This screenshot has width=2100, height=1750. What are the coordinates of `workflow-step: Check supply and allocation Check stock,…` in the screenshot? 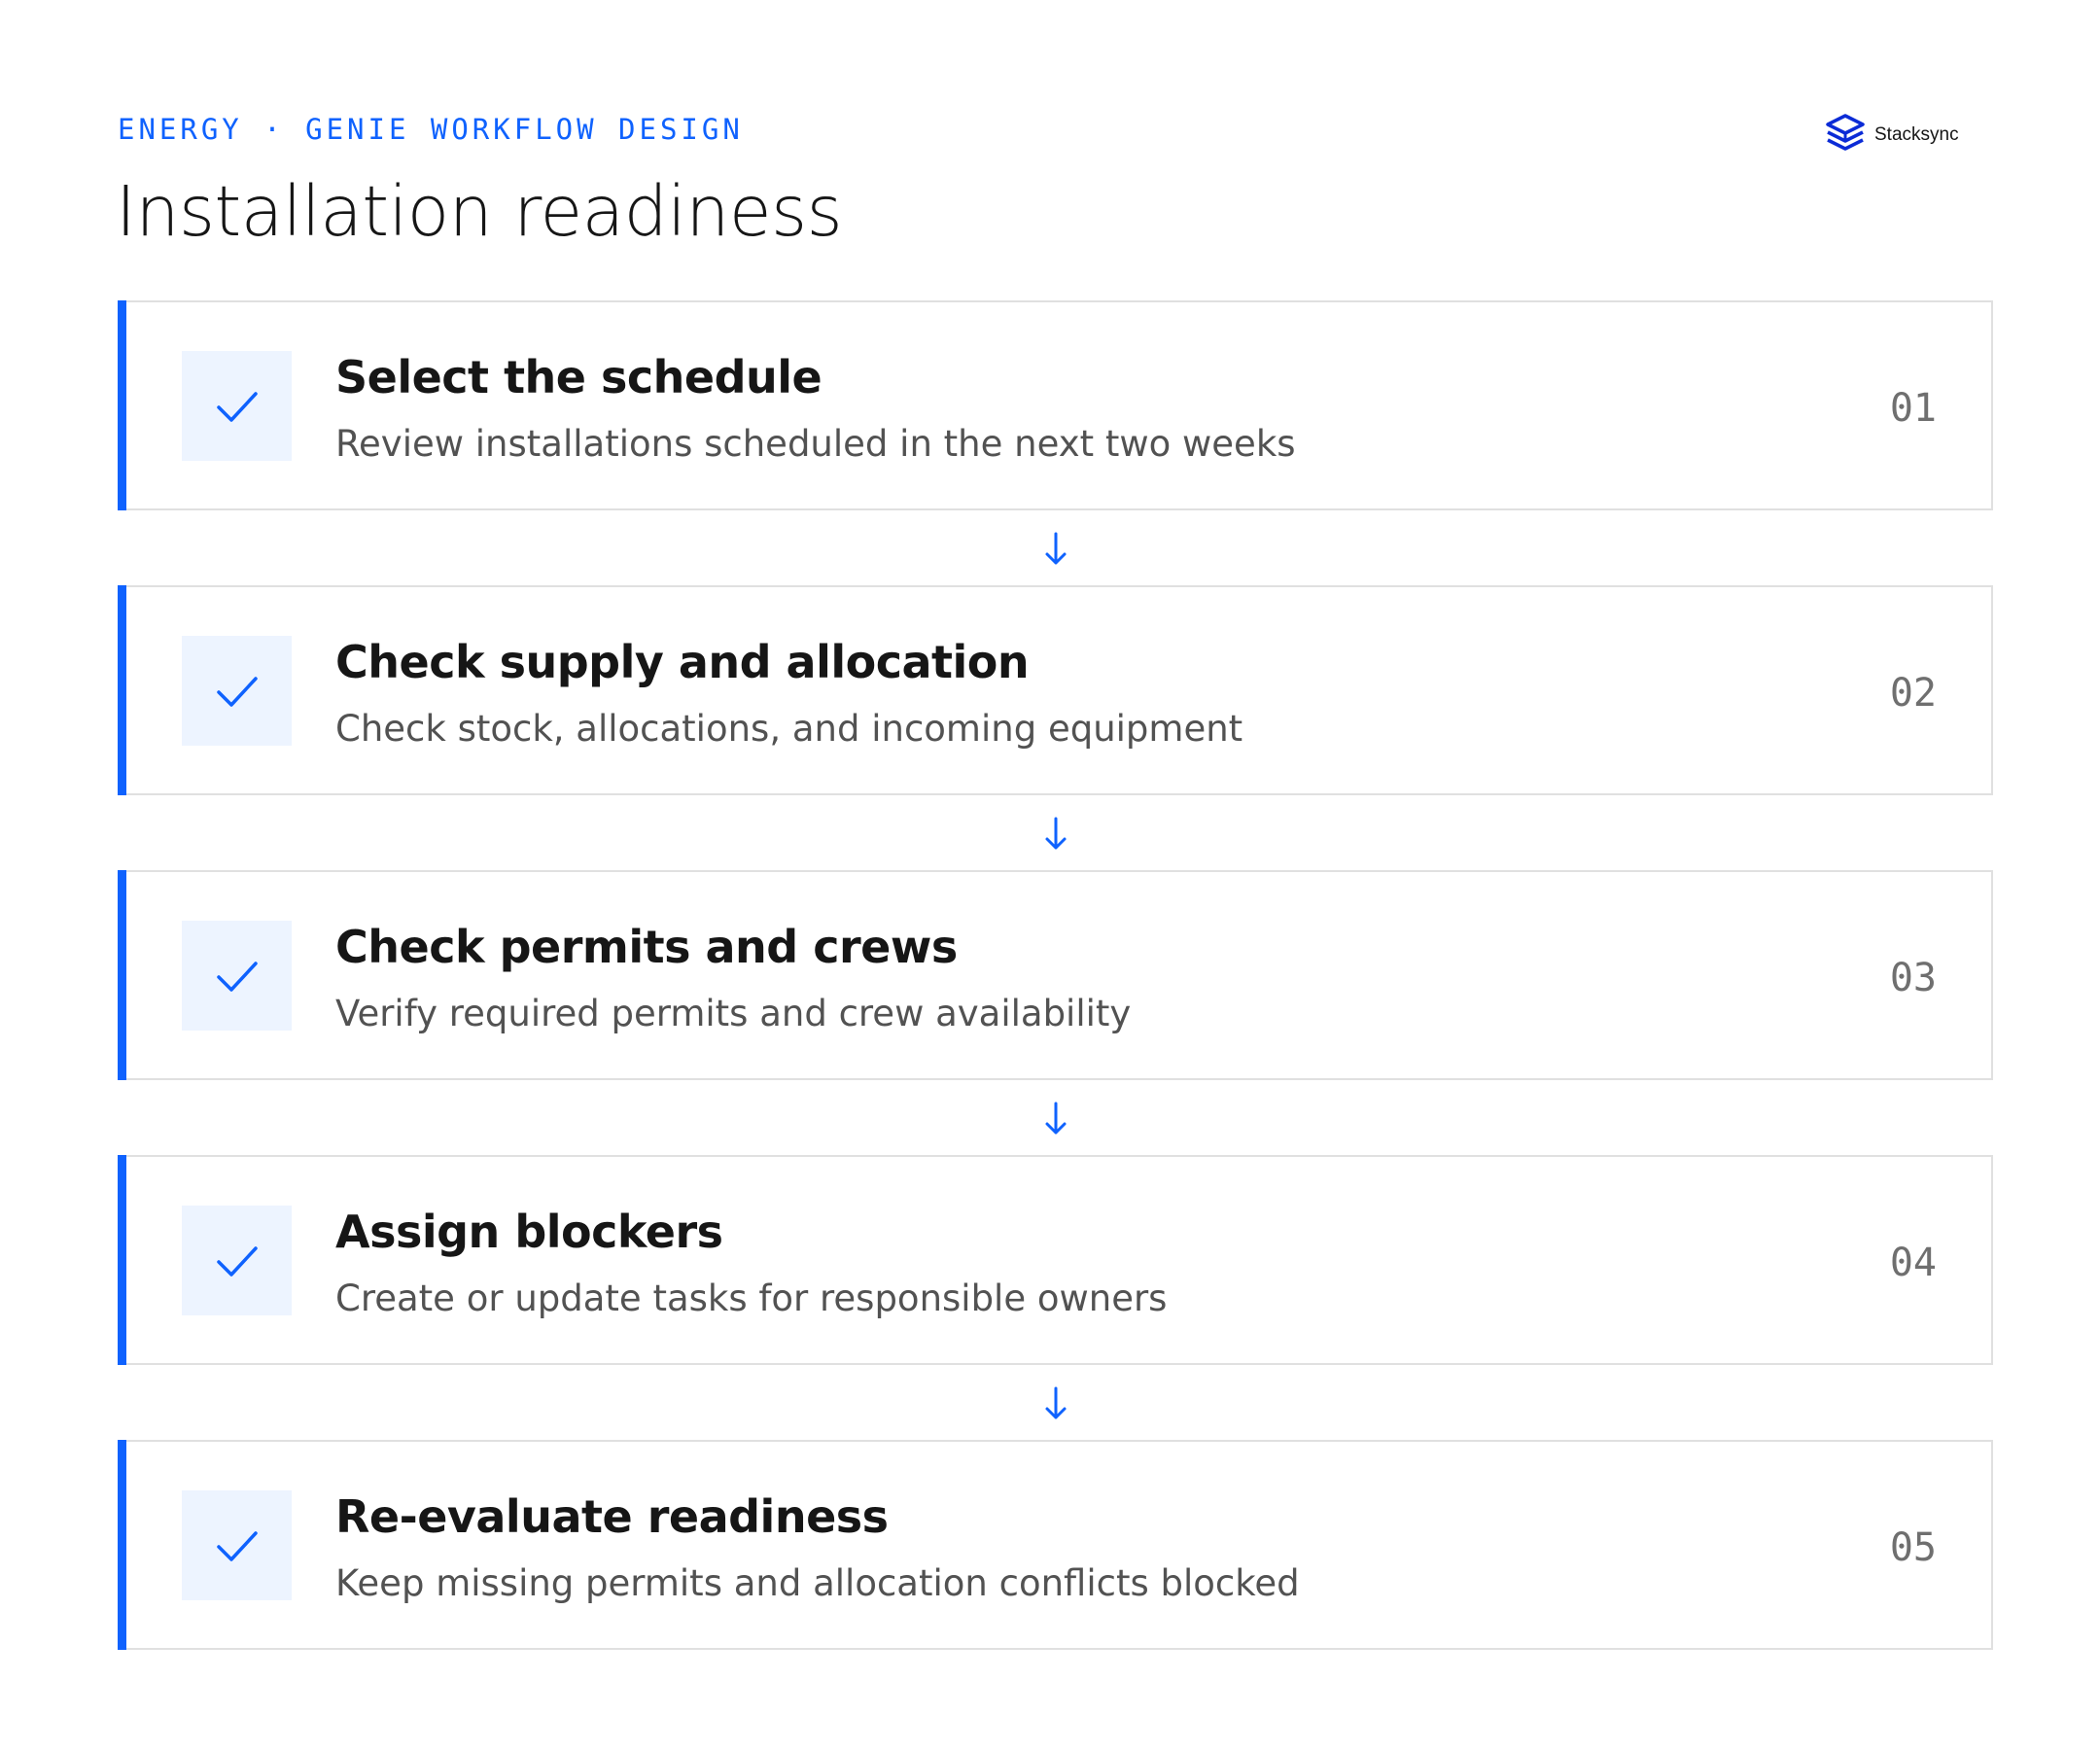 It's located at (1055, 690).